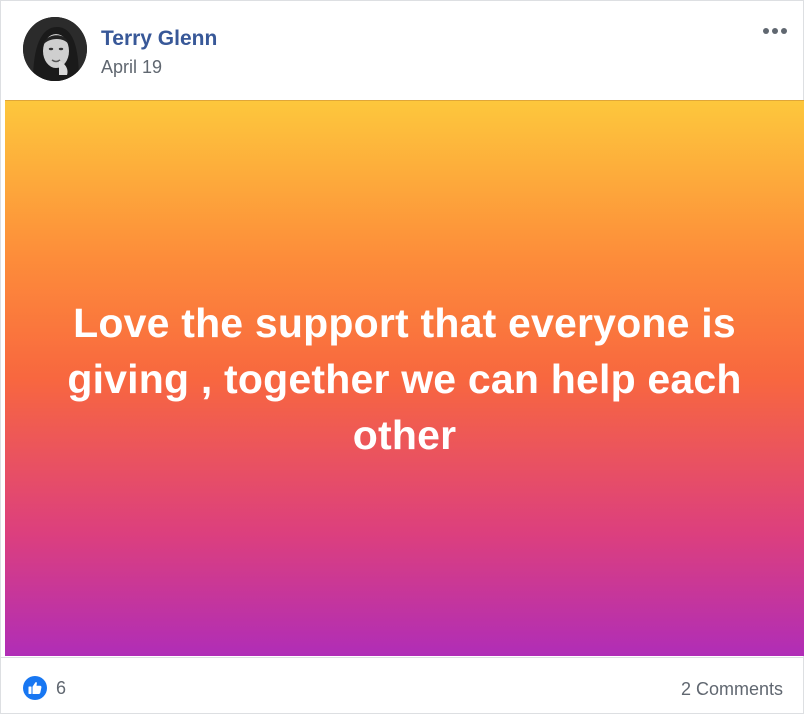 This screenshot has width=804, height=714. I want to click on author-name: Terry Glenn, so click(159, 39).